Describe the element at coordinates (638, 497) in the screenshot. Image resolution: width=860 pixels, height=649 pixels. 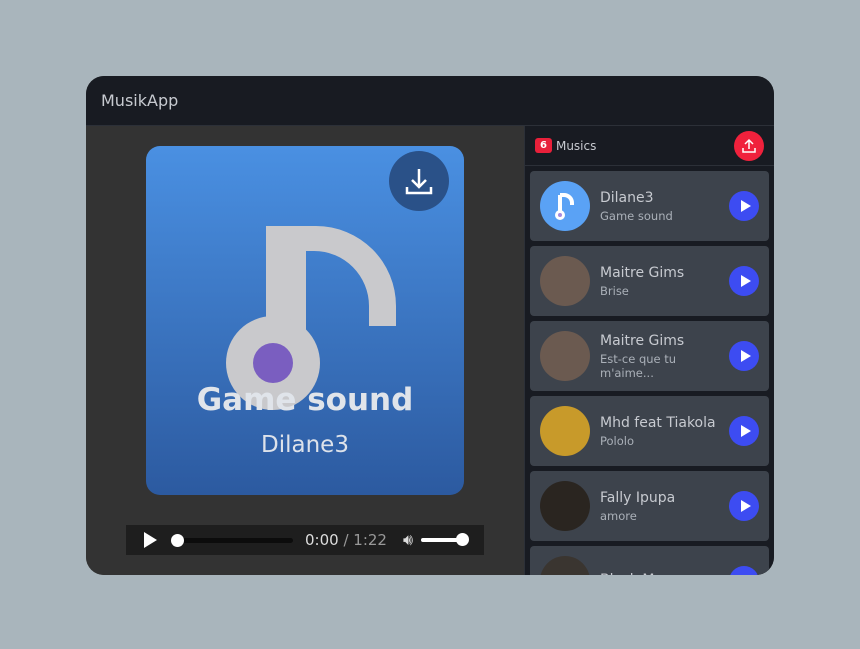
I see `item-artist: Fally Ipupa` at that location.